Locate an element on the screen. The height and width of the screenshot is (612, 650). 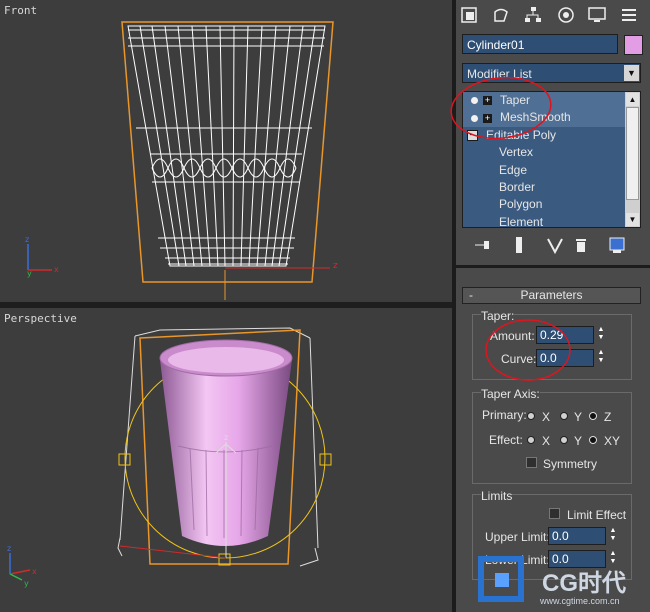
annotation-overlay is located at coordinates (510, 228).